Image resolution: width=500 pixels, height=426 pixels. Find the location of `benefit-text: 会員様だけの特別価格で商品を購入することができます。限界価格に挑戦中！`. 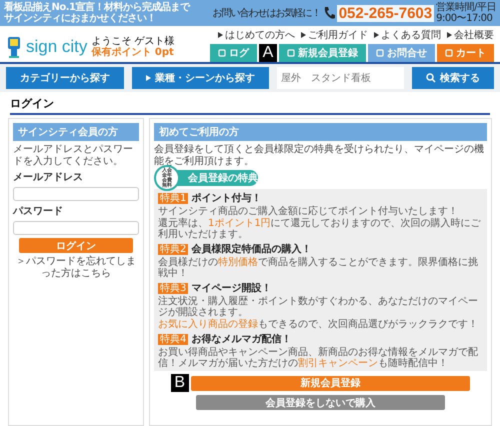

benefit-text: 会員様だけの特別価格で商品を購入することができます。限界価格に挑戦中！ is located at coordinates (318, 268).